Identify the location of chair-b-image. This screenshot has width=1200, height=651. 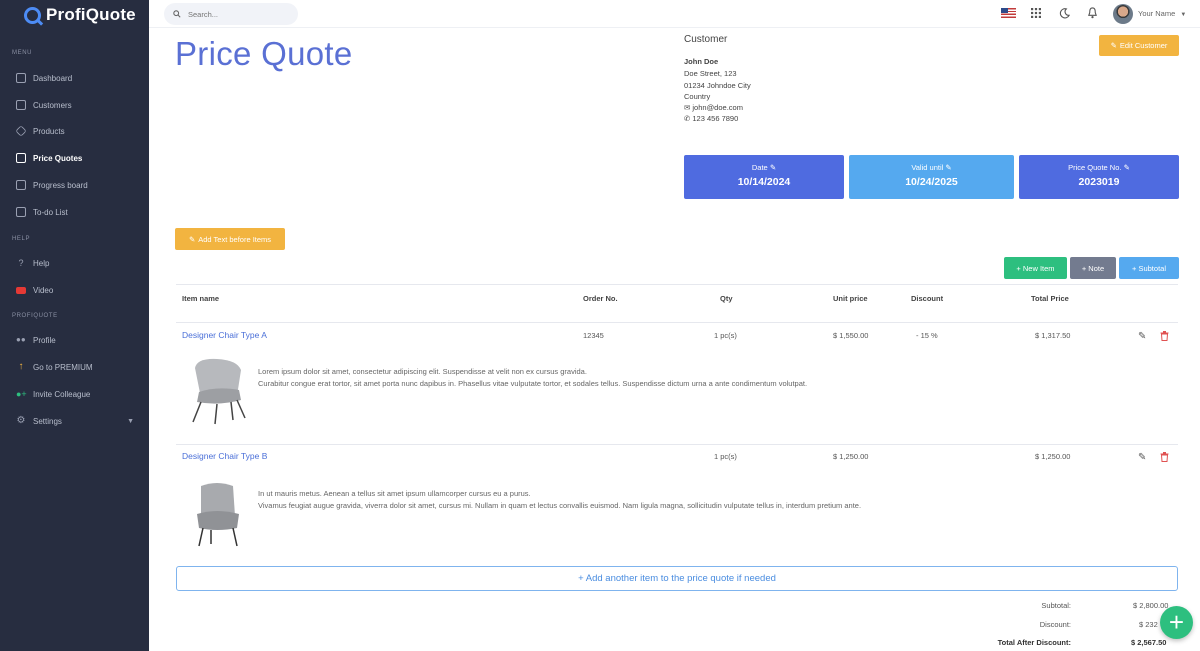
(218, 515).